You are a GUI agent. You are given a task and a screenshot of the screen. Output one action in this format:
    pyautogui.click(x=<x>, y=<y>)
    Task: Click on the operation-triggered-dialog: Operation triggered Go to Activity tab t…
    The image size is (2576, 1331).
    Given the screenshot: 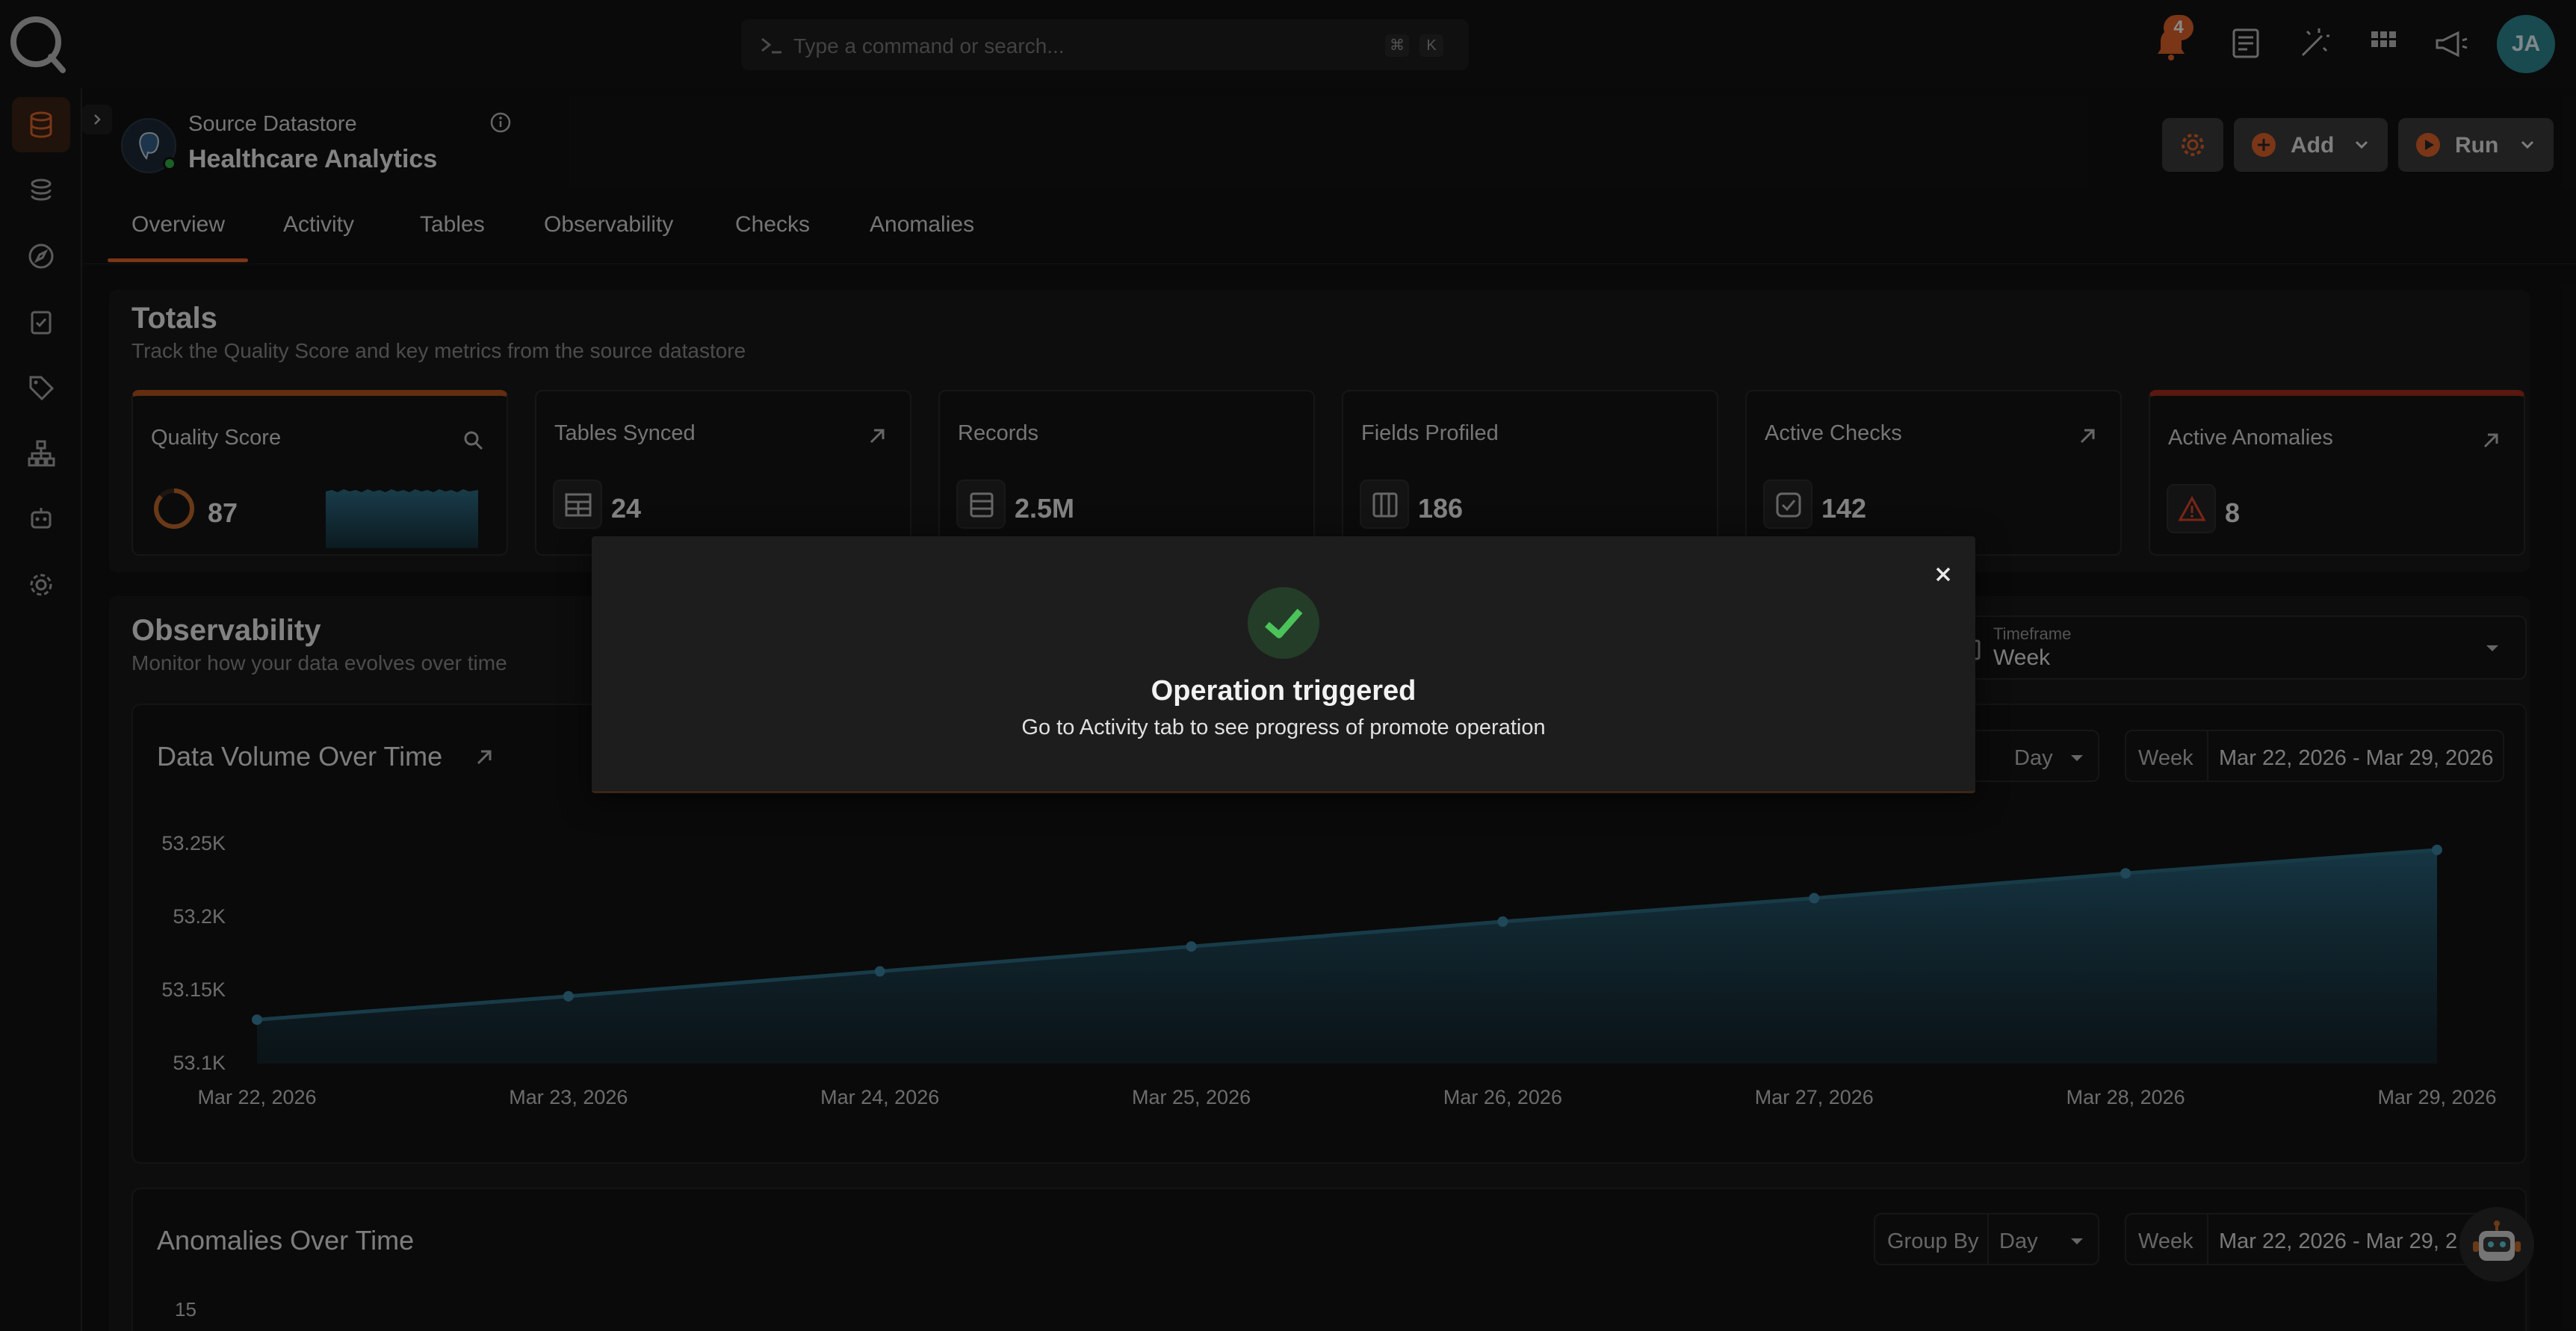 What is the action you would take?
    pyautogui.click(x=1283, y=664)
    